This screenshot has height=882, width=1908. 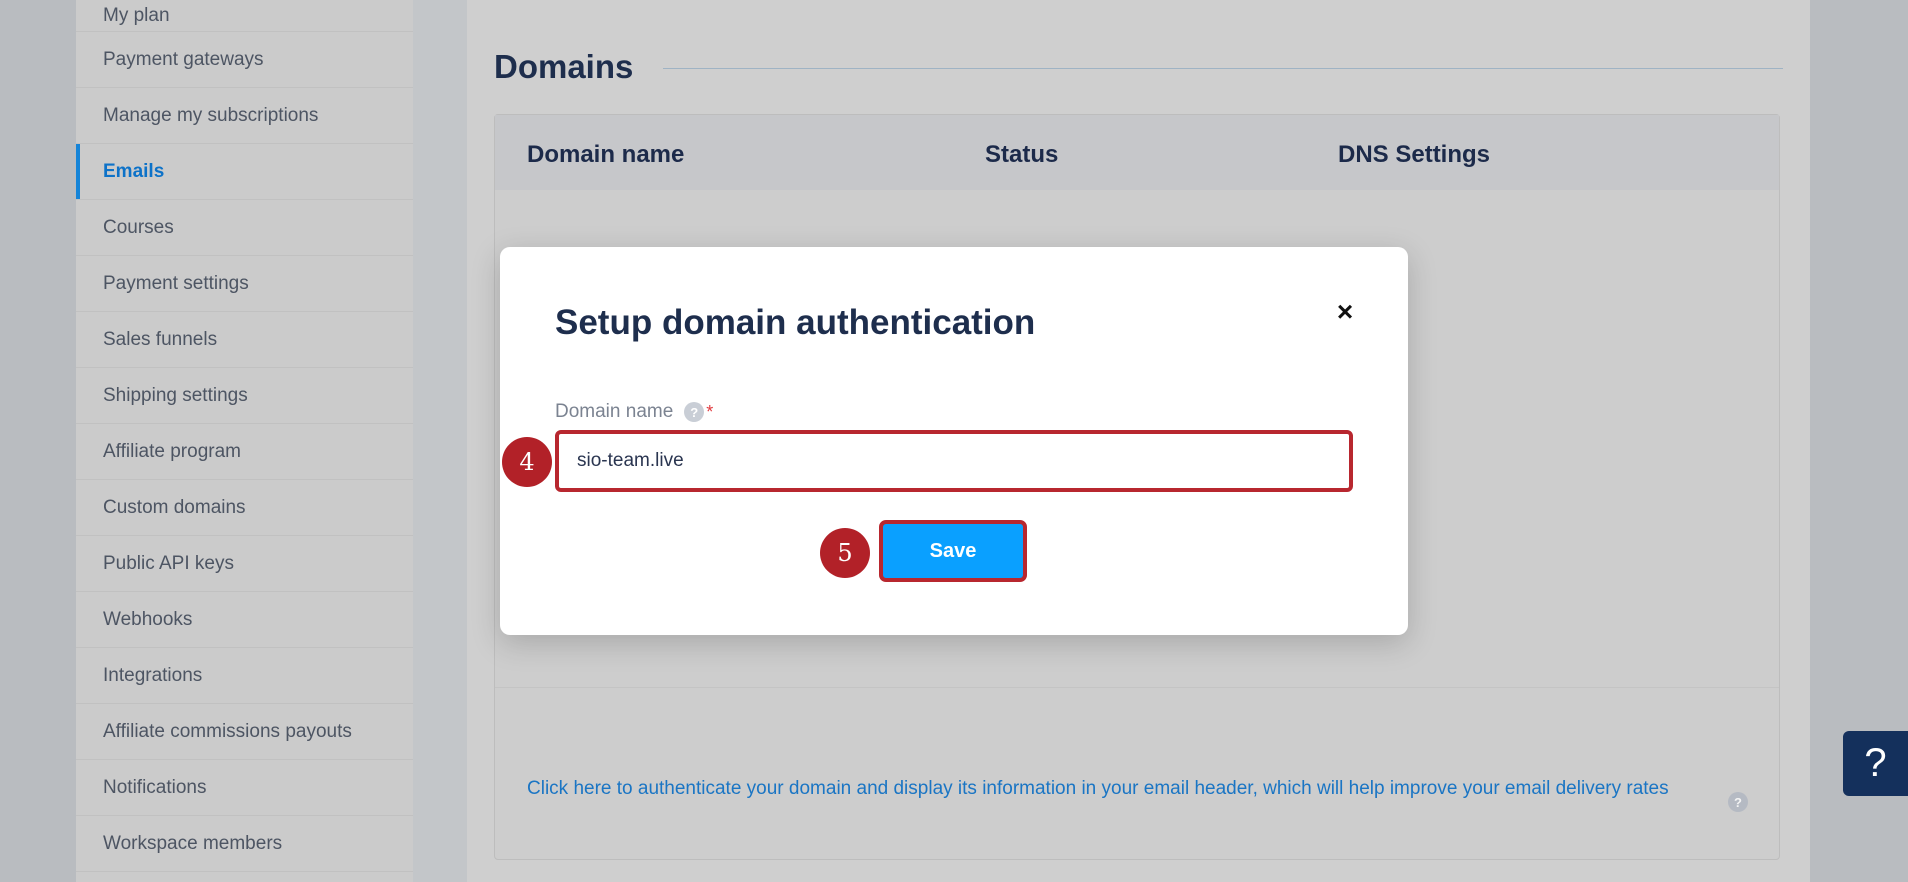 What do you see at coordinates (953, 551) in the screenshot?
I see `save-button: Save` at bounding box center [953, 551].